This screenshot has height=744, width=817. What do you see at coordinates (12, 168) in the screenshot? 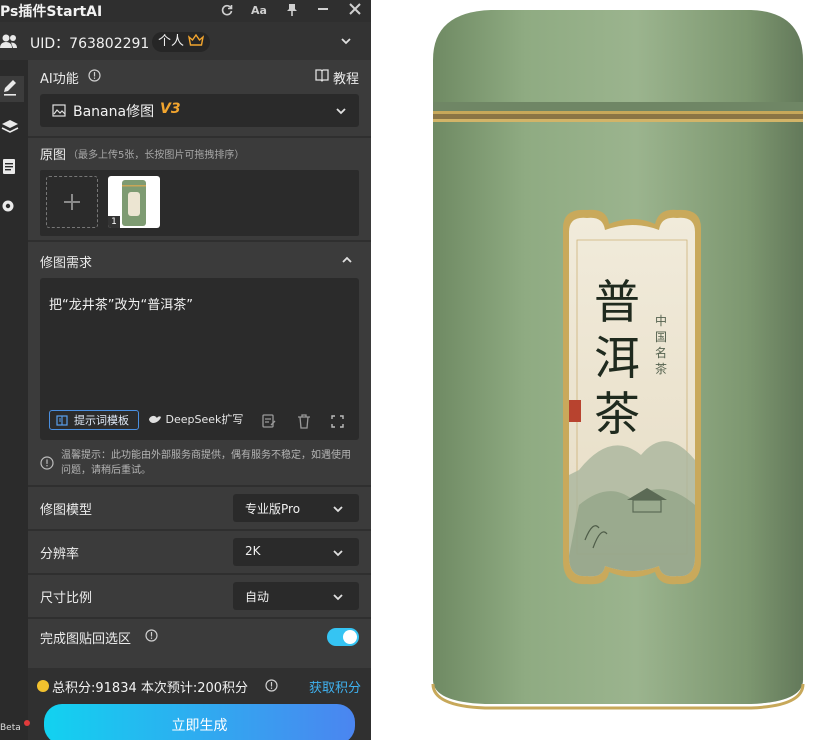
I see `document-icon` at bounding box center [12, 168].